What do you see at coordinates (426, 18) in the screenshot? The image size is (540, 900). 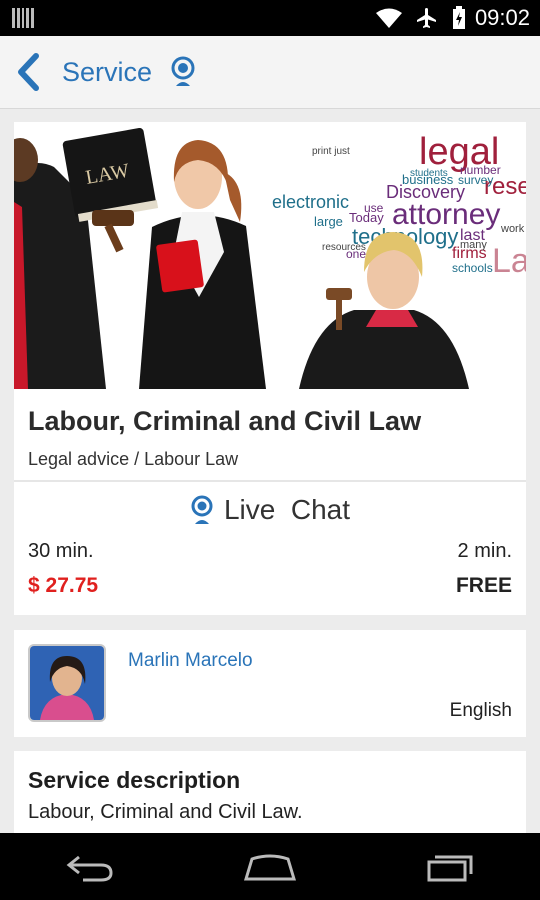 I see `airplane-icon` at bounding box center [426, 18].